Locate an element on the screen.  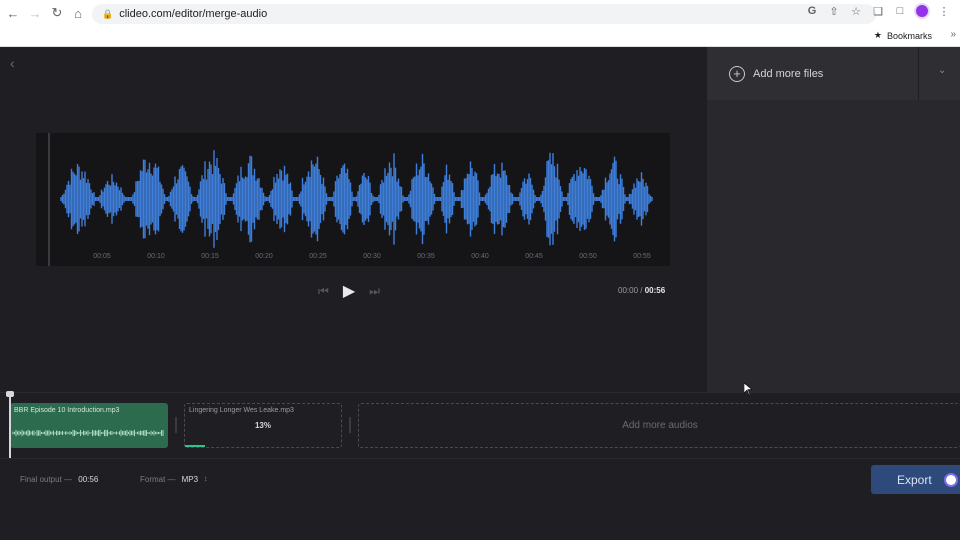
home-icon: ⌂ is located at coordinates (78, 13).